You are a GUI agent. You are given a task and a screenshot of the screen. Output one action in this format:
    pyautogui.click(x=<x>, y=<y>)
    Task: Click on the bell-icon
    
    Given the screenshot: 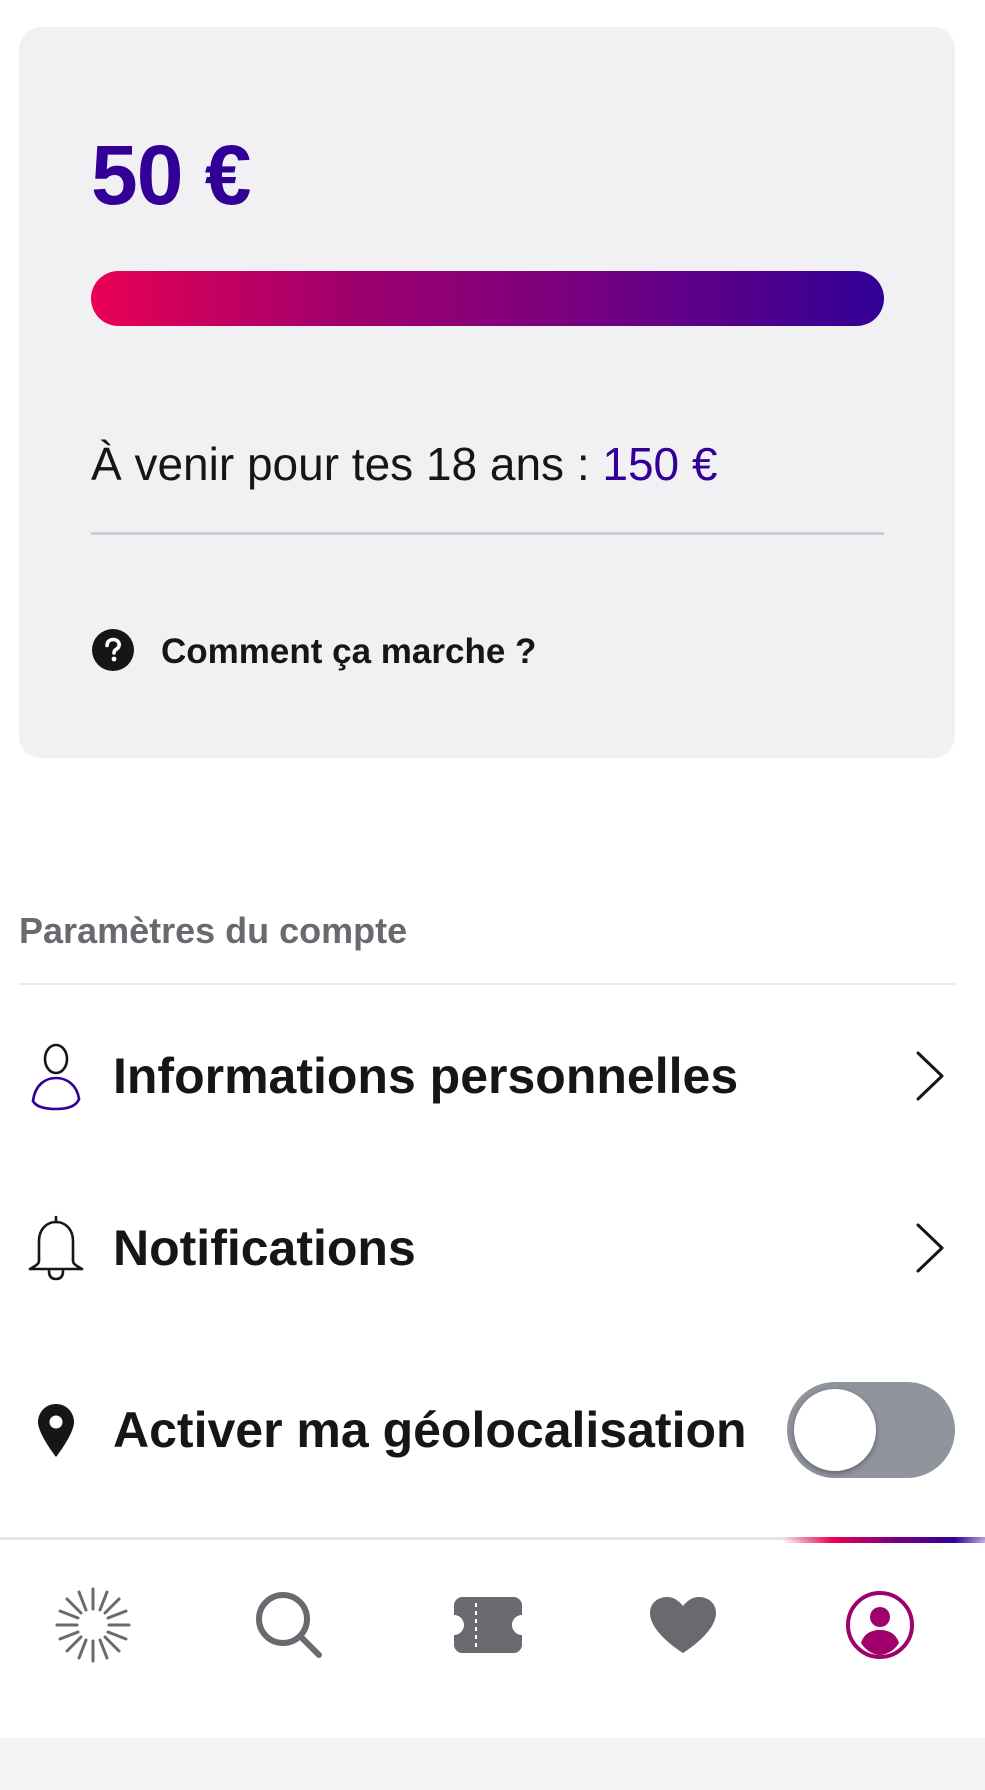 What is the action you would take?
    pyautogui.click(x=56, y=1248)
    